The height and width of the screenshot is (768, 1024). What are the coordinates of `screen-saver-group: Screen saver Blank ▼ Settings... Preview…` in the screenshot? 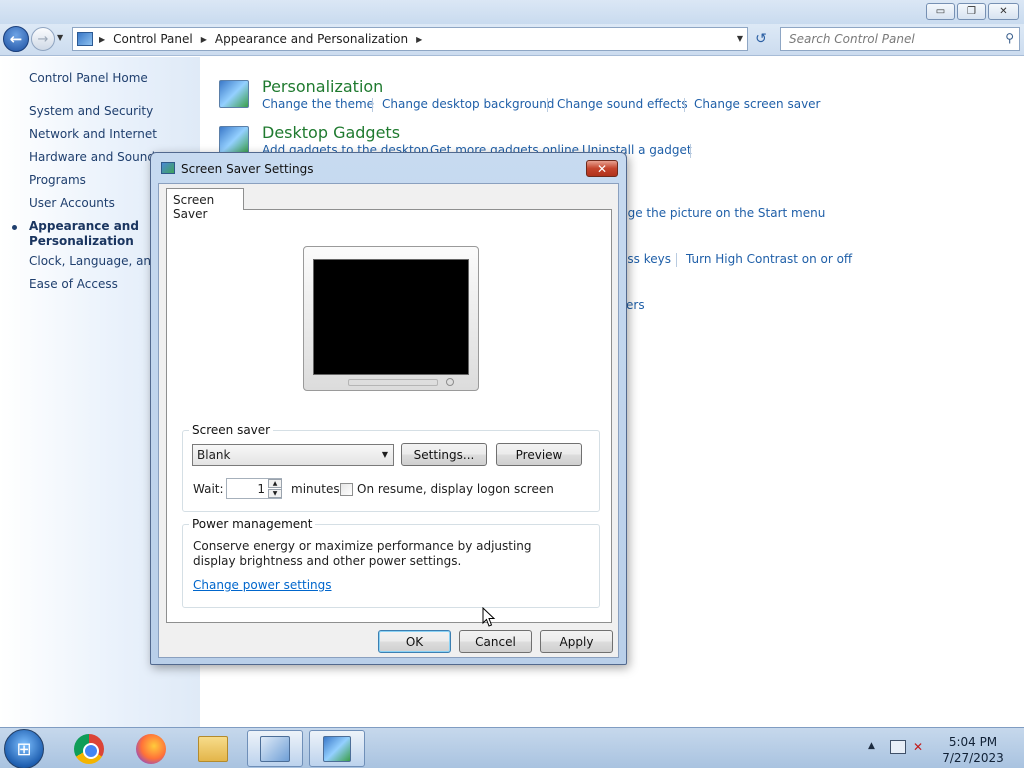 It's located at (391, 467).